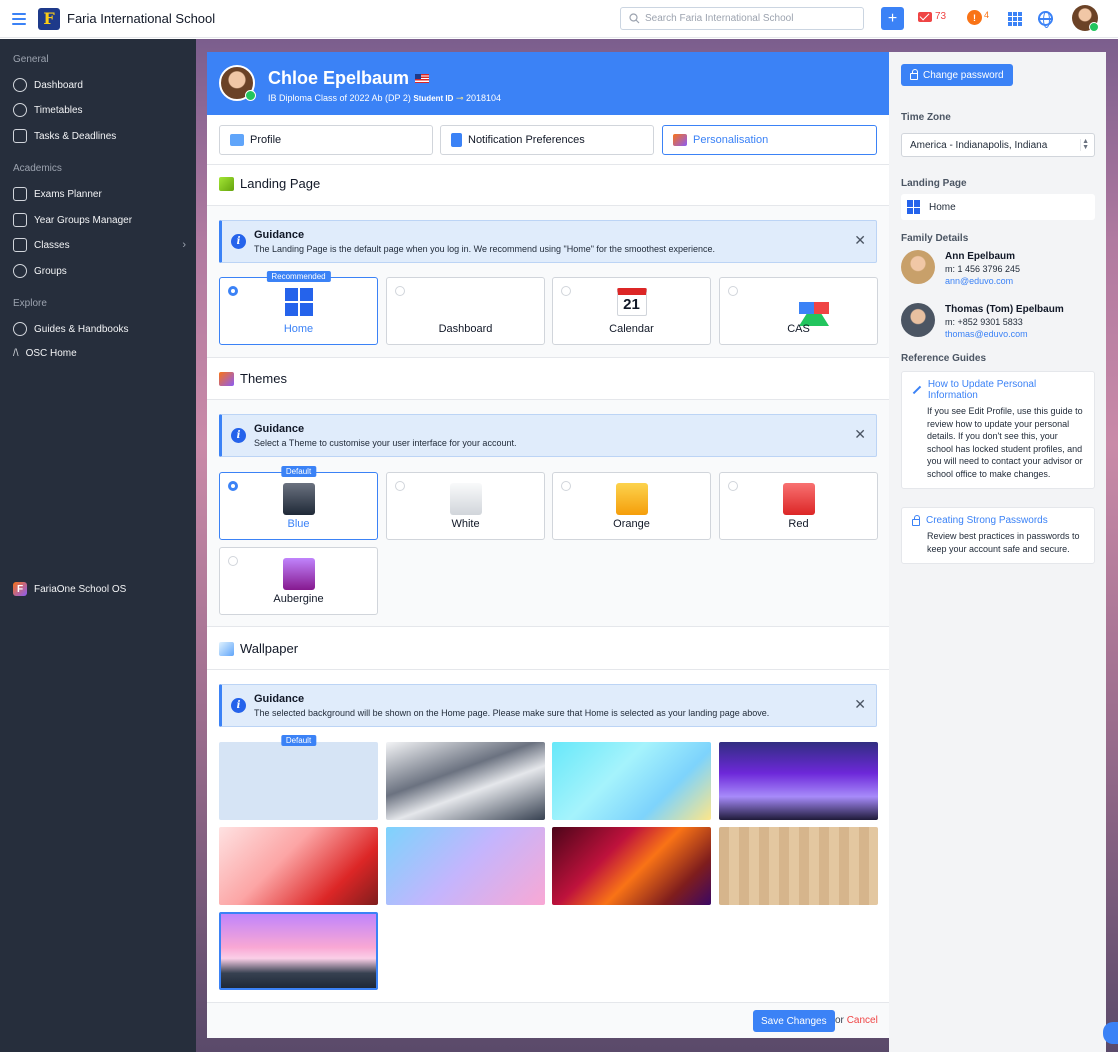 The height and width of the screenshot is (1052, 1118). I want to click on search-input: Search Faria International School, so click(742, 18).